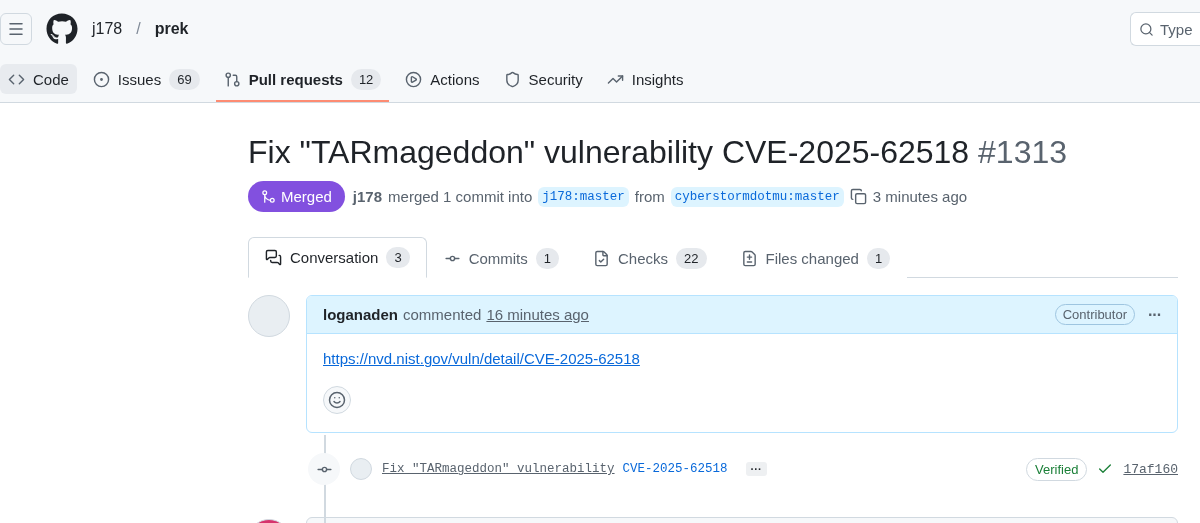  I want to click on head-branch: cyberstormdotmu:master, so click(757, 196).